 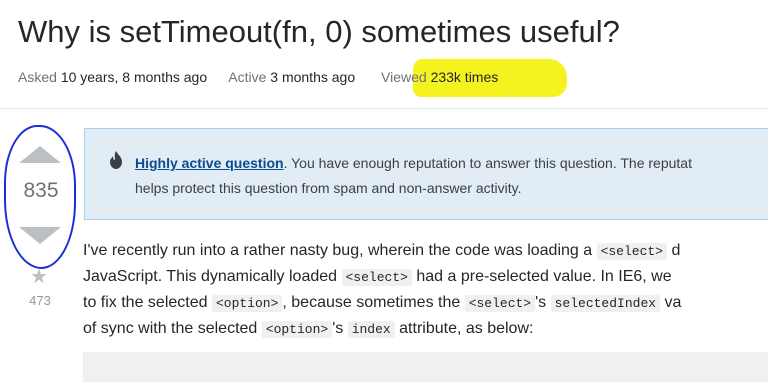 I want to click on asked-info: Asked 10 years, 8 months ago, so click(x=112, y=77).